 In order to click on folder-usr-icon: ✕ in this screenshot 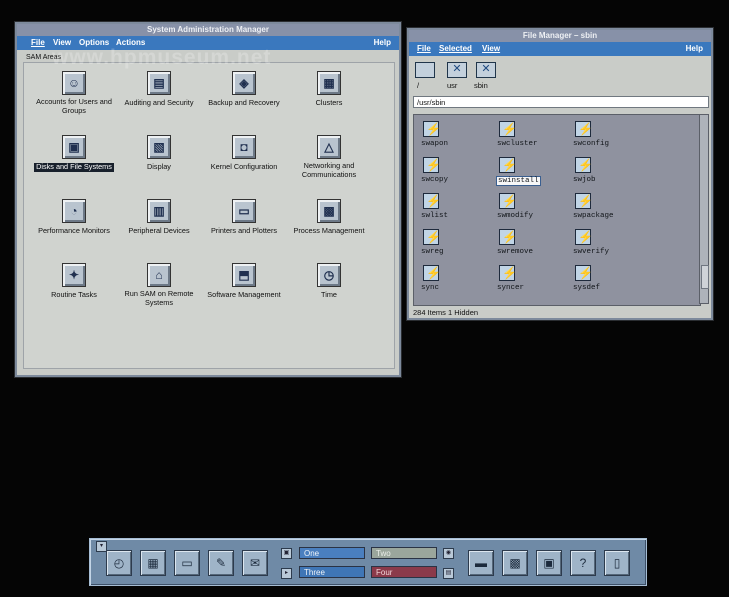, I will do `click(457, 70)`.